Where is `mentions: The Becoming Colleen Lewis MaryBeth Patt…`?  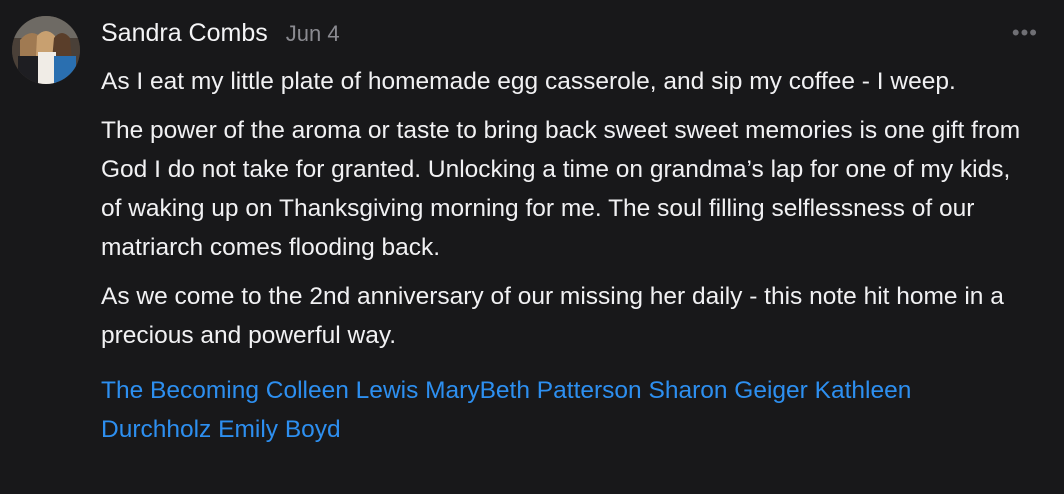 mentions: The Becoming Colleen Lewis MaryBeth Patt… is located at coordinates (516, 410).